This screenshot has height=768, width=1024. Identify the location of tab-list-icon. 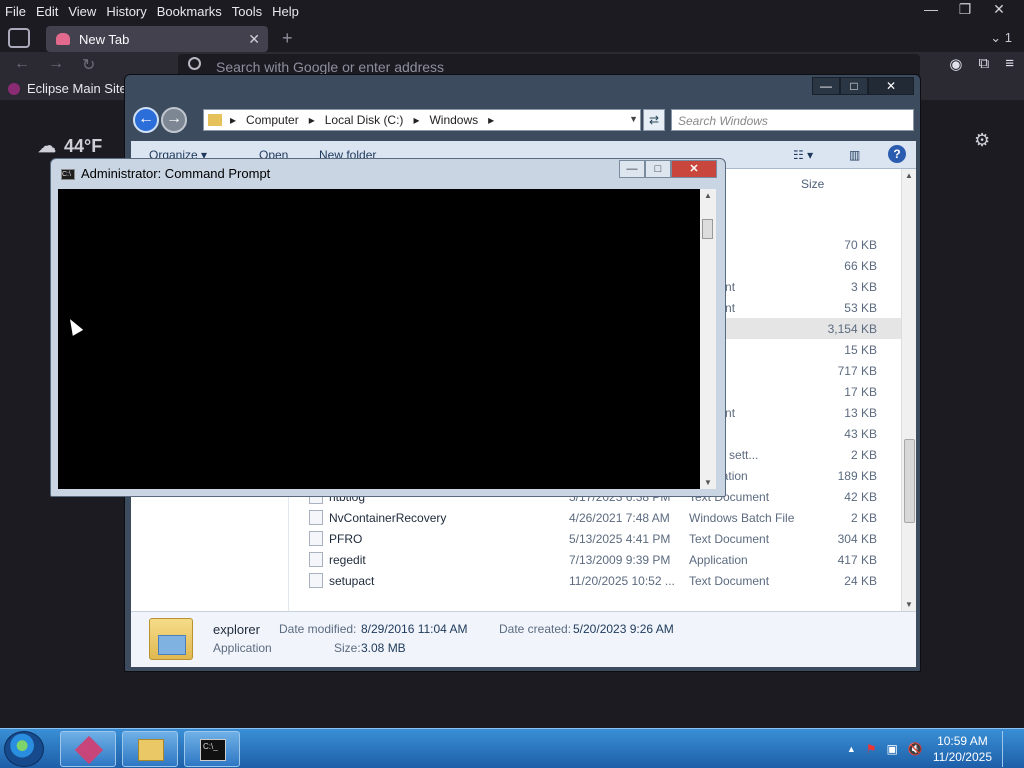
(19, 38).